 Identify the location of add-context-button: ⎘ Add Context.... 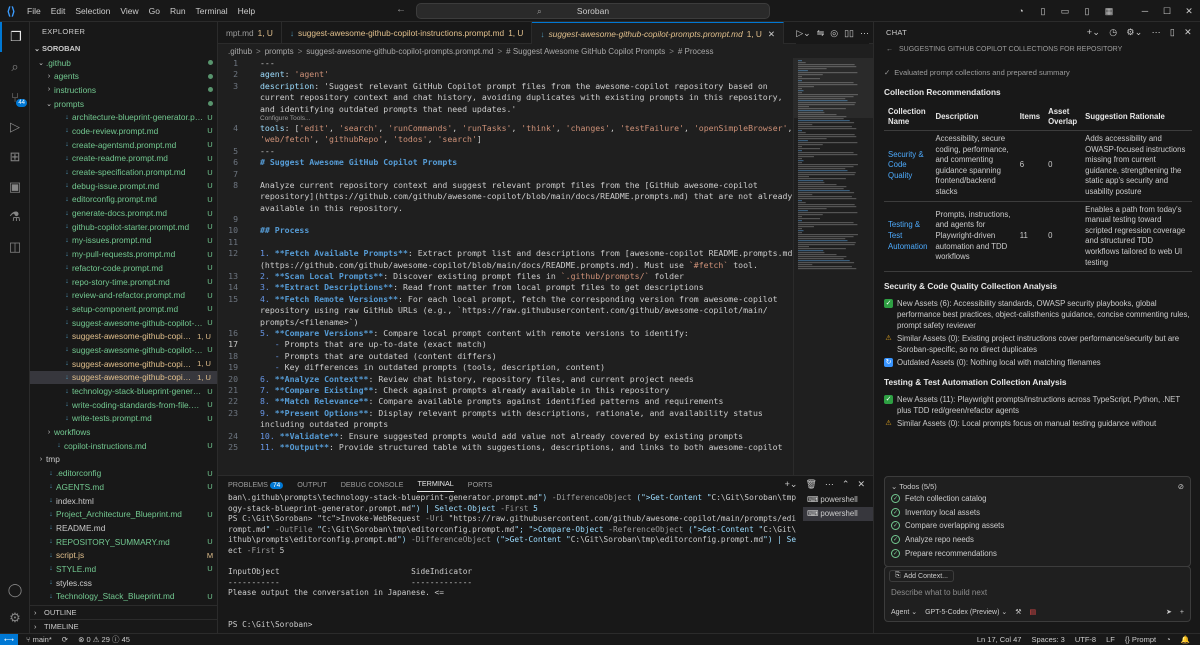
(921, 576).